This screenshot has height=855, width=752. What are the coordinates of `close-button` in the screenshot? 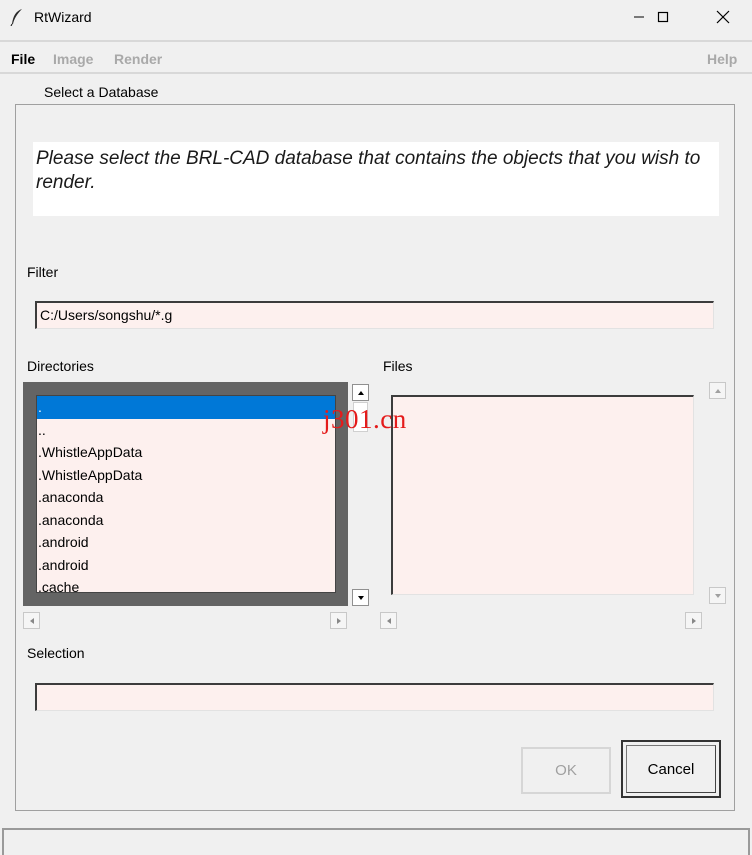 It's located at (723, 17).